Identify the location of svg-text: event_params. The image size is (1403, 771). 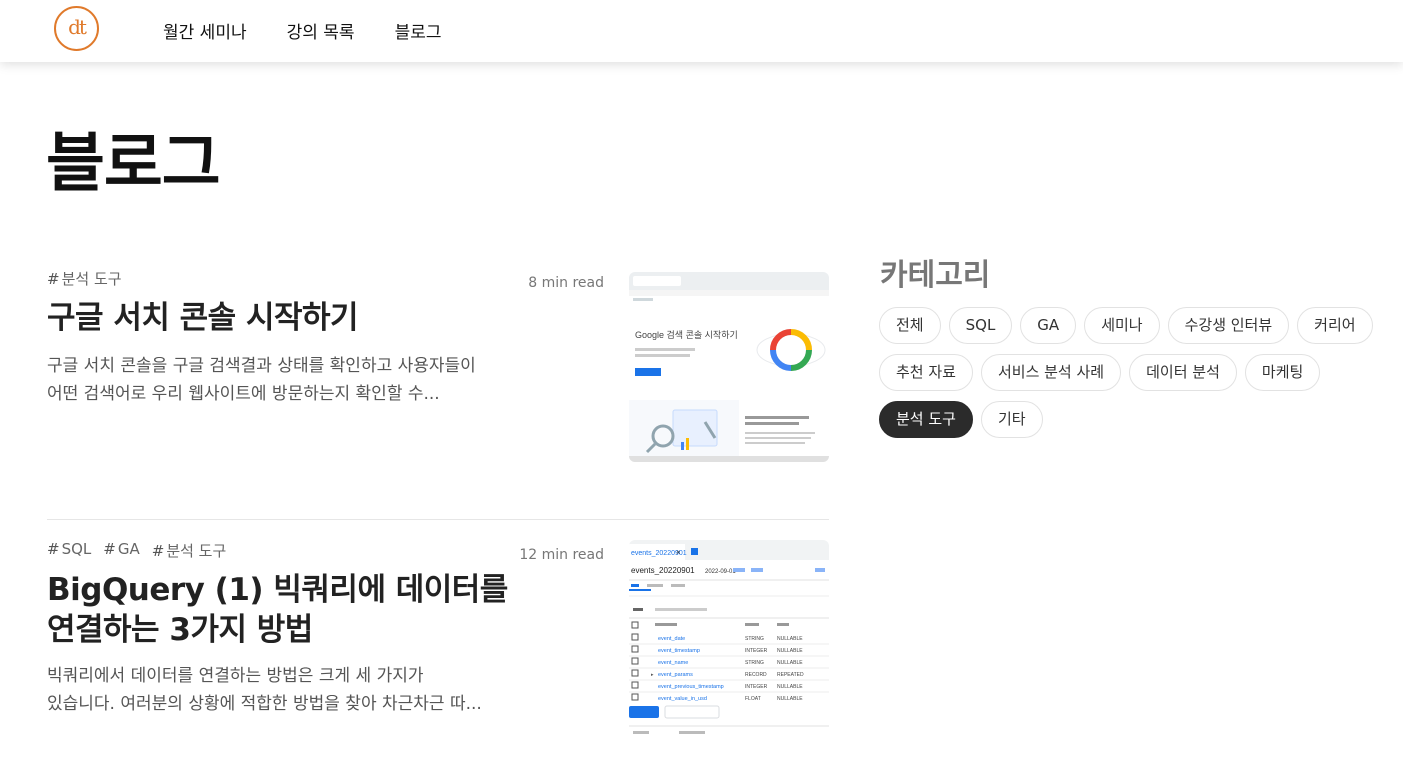
(675, 675).